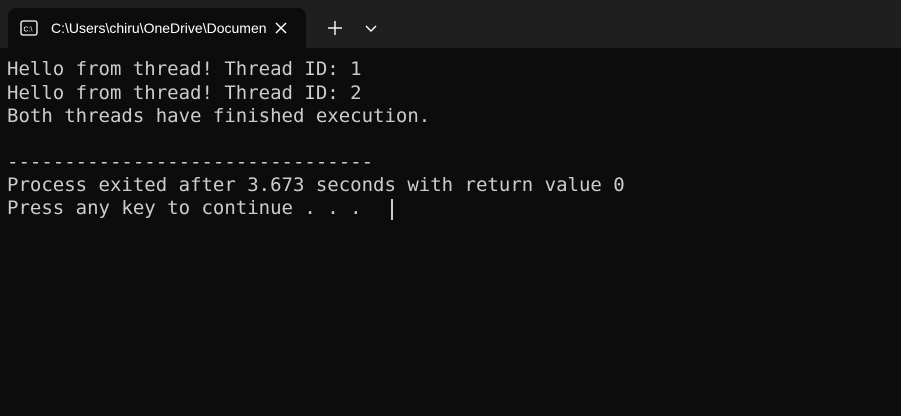 The width and height of the screenshot is (901, 416). I want to click on svg-text: C:\, so click(28, 30).